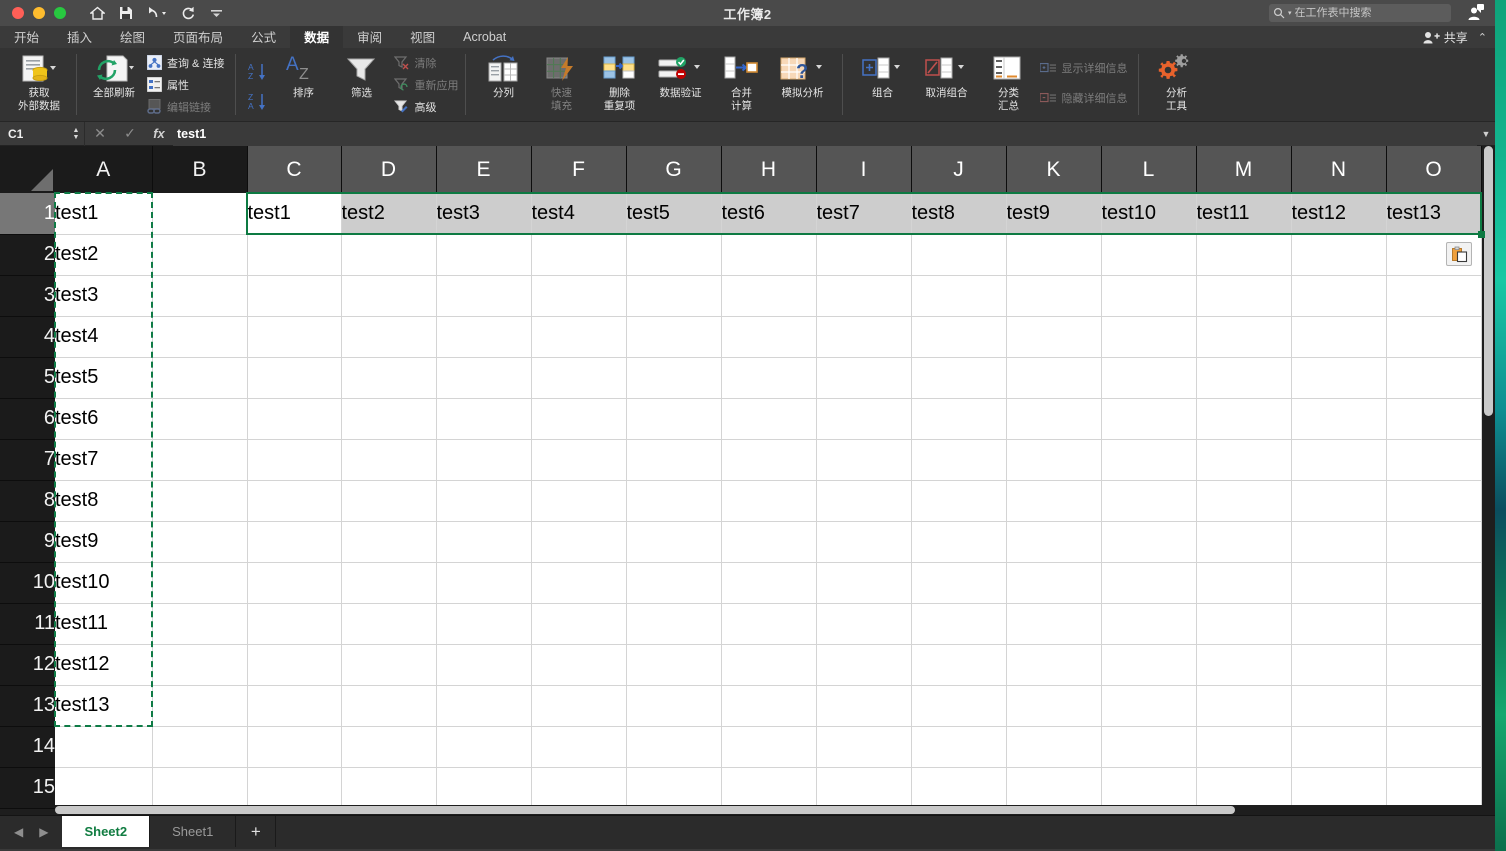 The width and height of the screenshot is (1506, 851). Describe the element at coordinates (1434, 665) in the screenshot. I see `cell-O12` at that location.